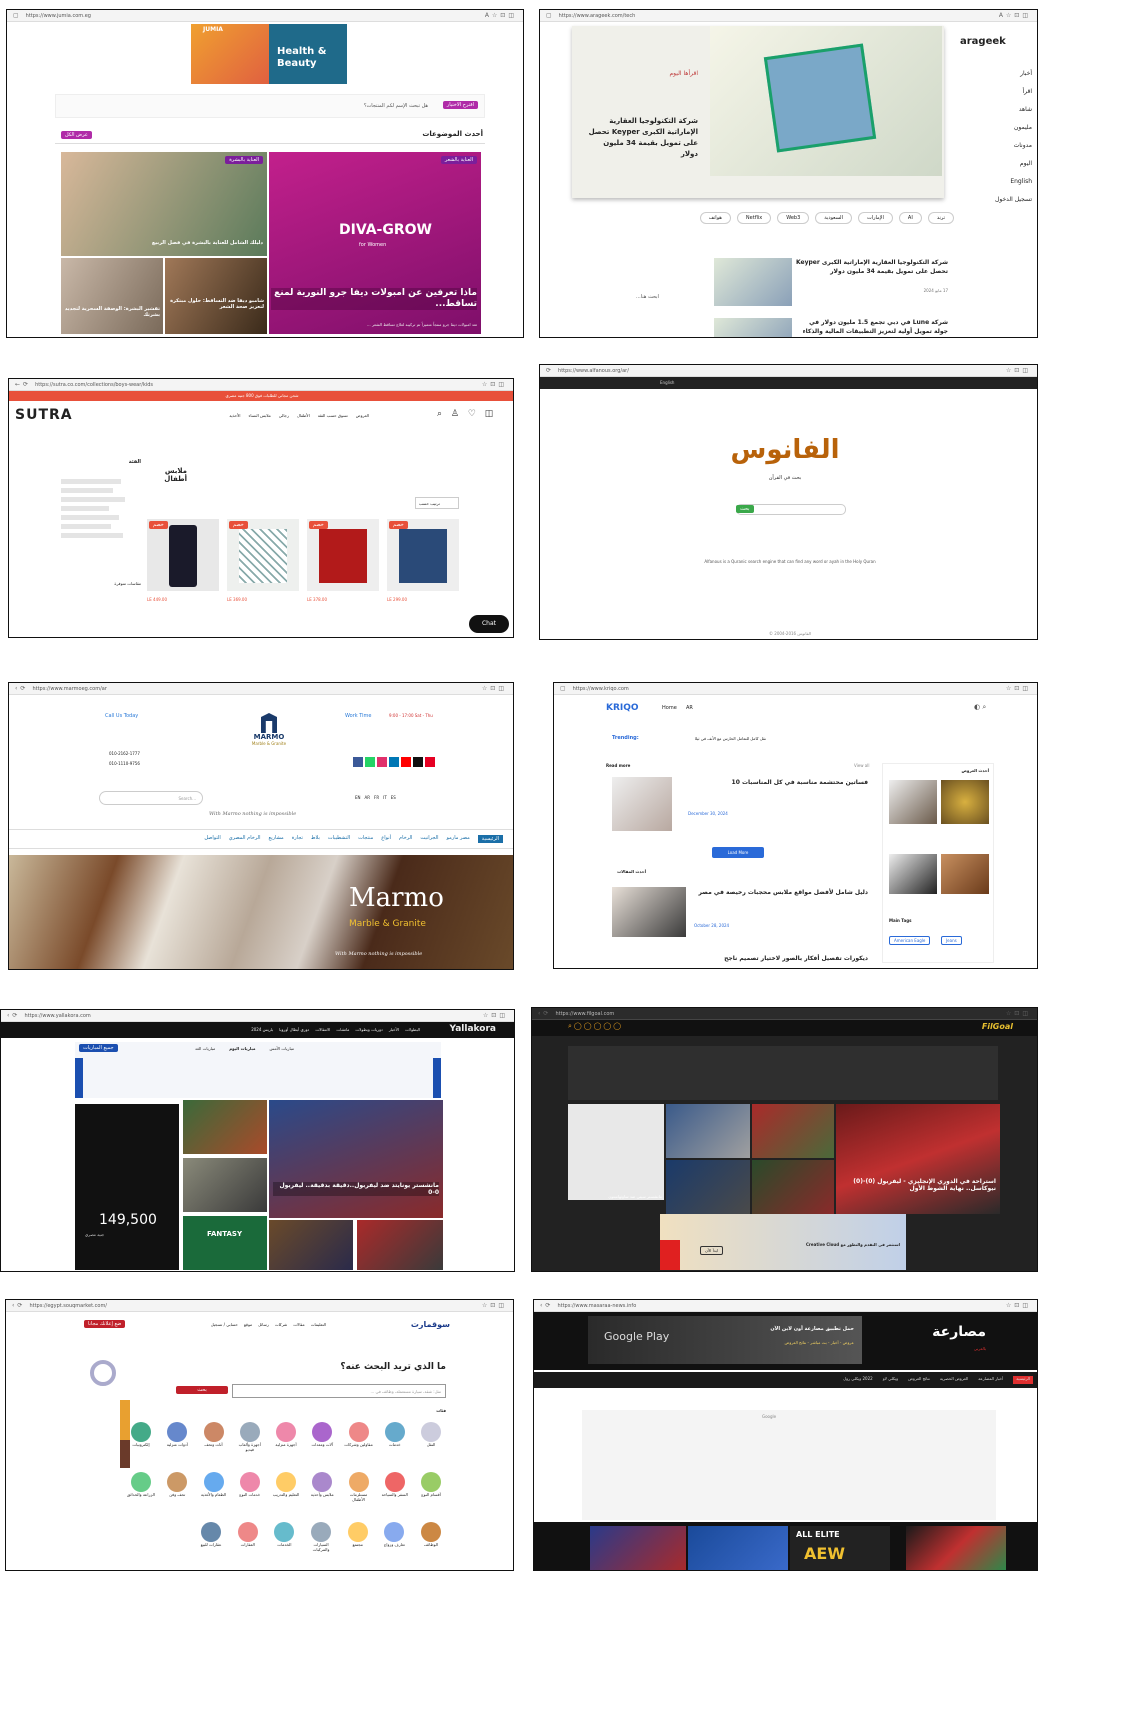  Describe the element at coordinates (286, 1437) in the screenshot. I see `category-item: أجهزة منزلية` at that location.